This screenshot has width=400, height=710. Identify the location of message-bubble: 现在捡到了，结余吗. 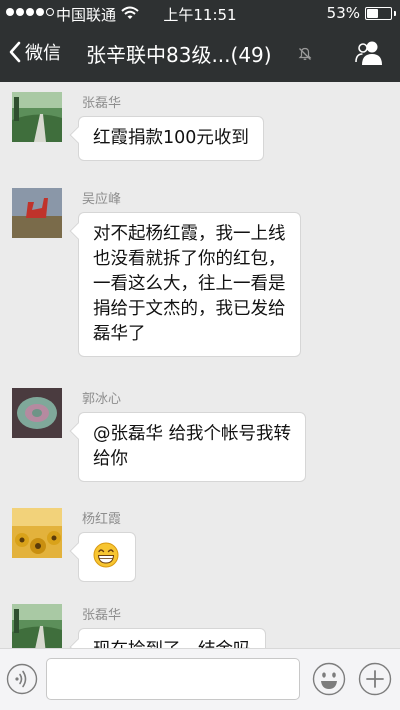
(172, 638).